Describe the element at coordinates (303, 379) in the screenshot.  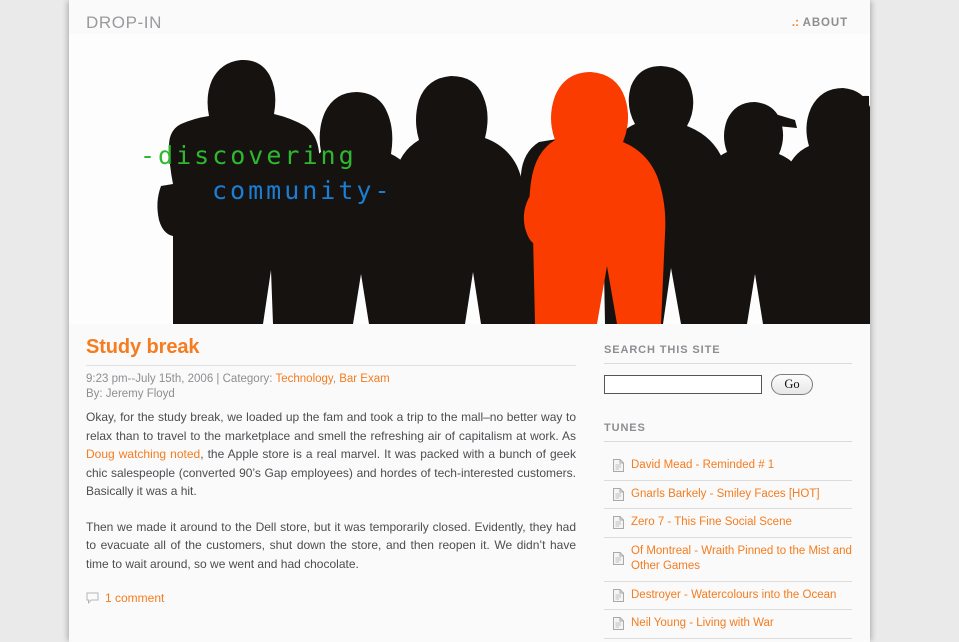
I see `category-link-technology: Technology` at that location.